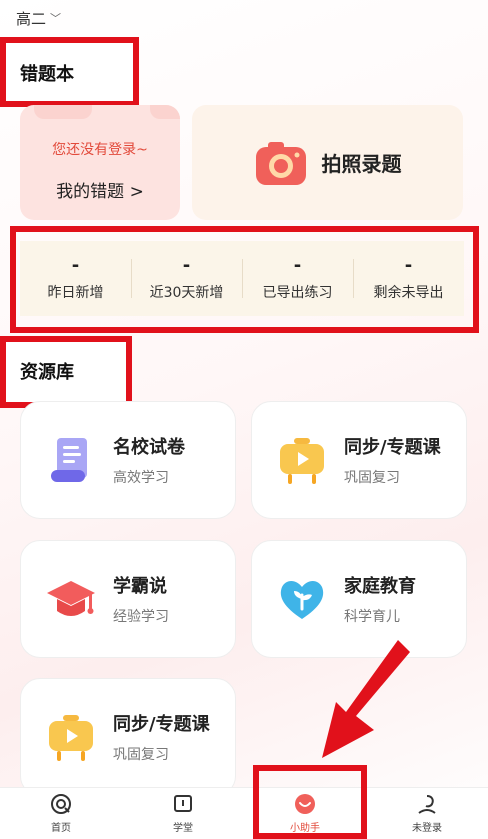 This screenshot has height=839, width=488. I want to click on camera-icon, so click(280, 163).